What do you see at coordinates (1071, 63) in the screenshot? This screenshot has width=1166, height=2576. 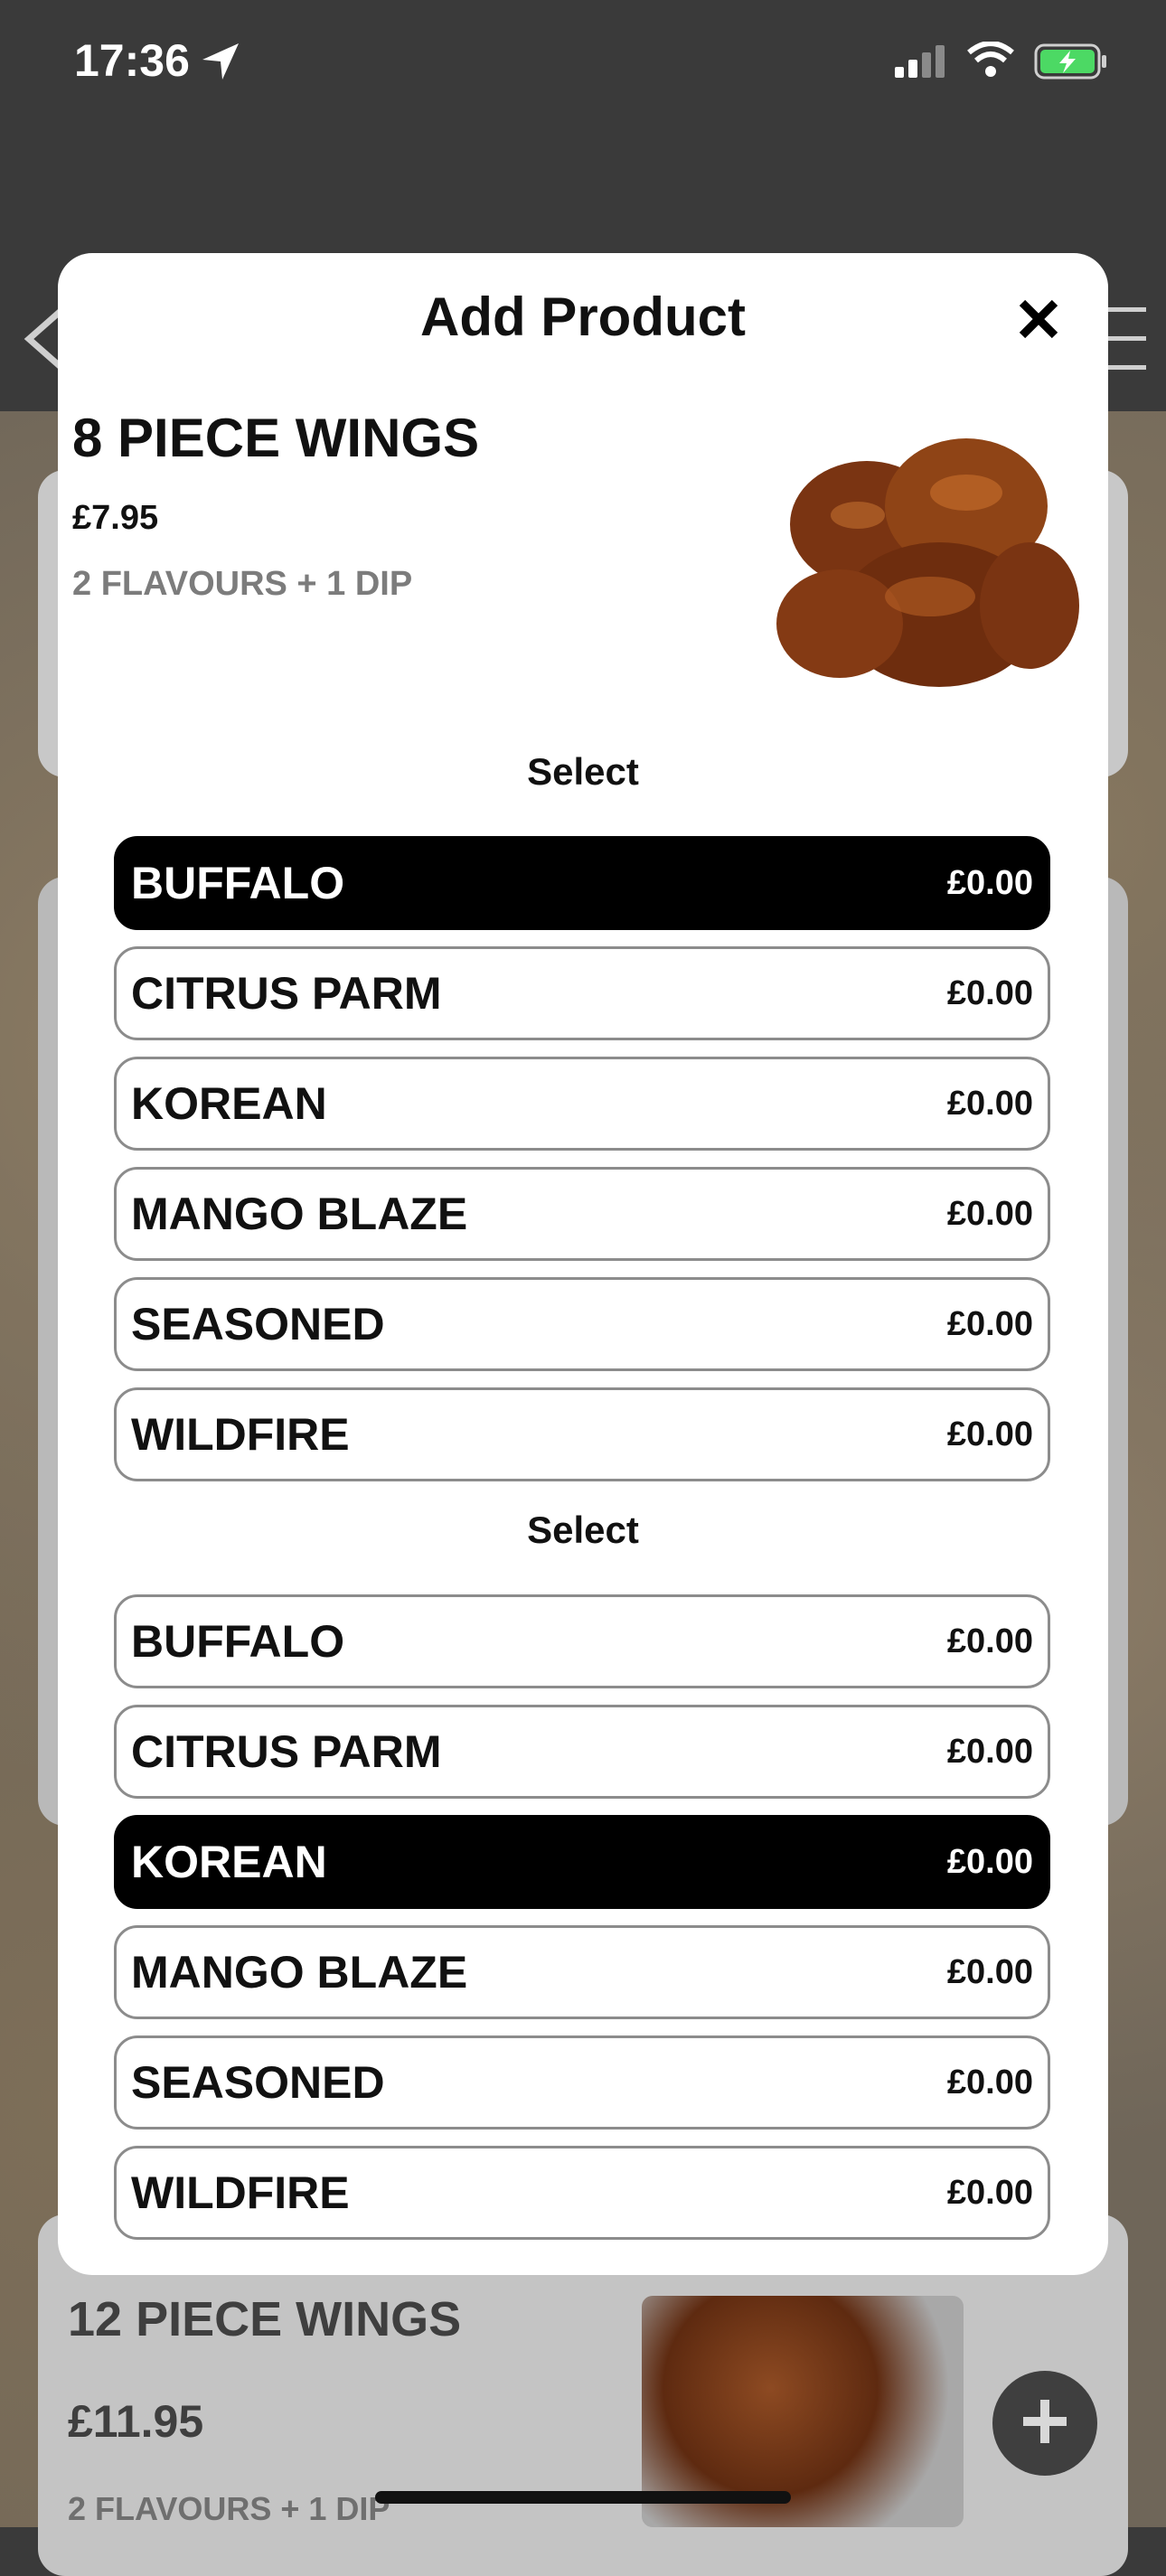 I see `battery-charging-icon` at bounding box center [1071, 63].